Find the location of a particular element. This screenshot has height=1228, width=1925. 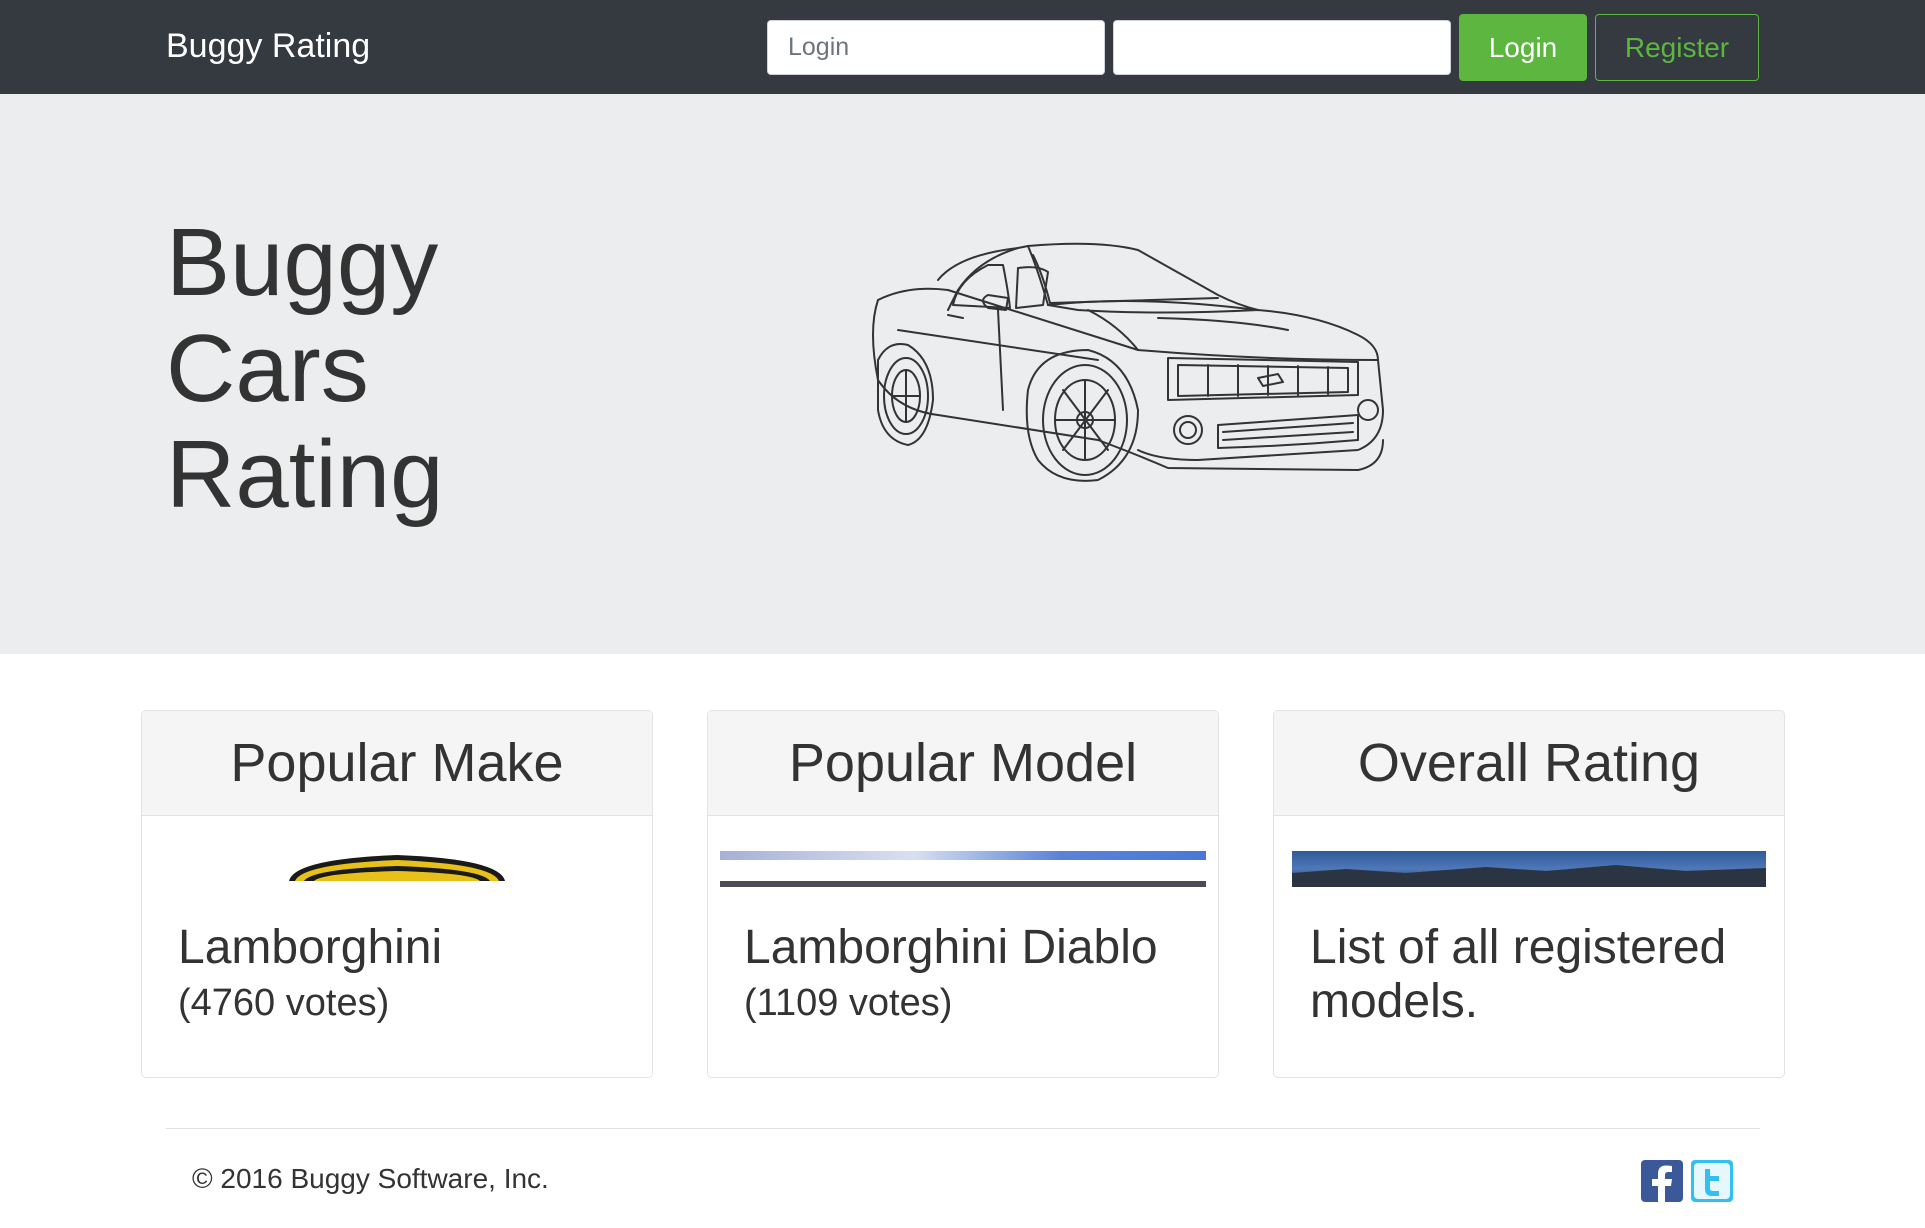

diablo-photo-image is located at coordinates (963, 872).